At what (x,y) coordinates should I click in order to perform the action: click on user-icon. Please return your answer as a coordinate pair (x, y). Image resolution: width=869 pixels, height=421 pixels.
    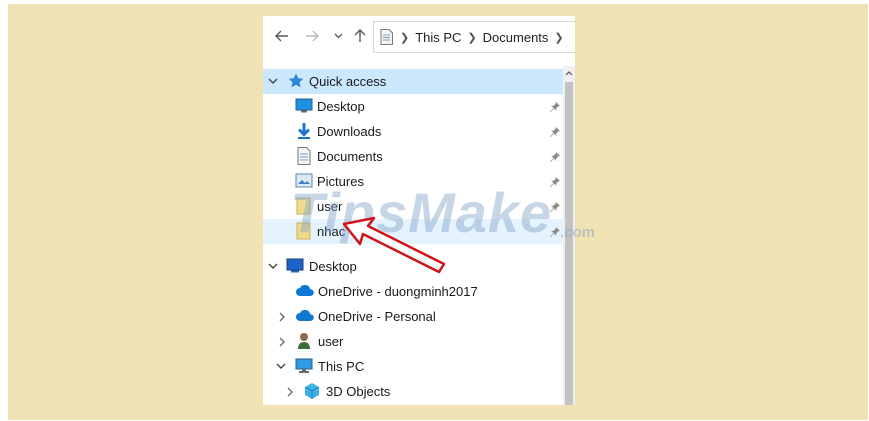
    Looking at the image, I should click on (306, 341).